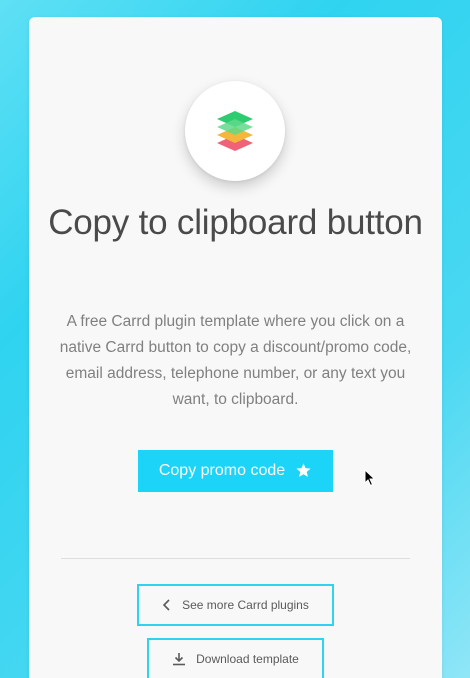  I want to click on page-title: Copy to clipboard button, so click(235, 222).